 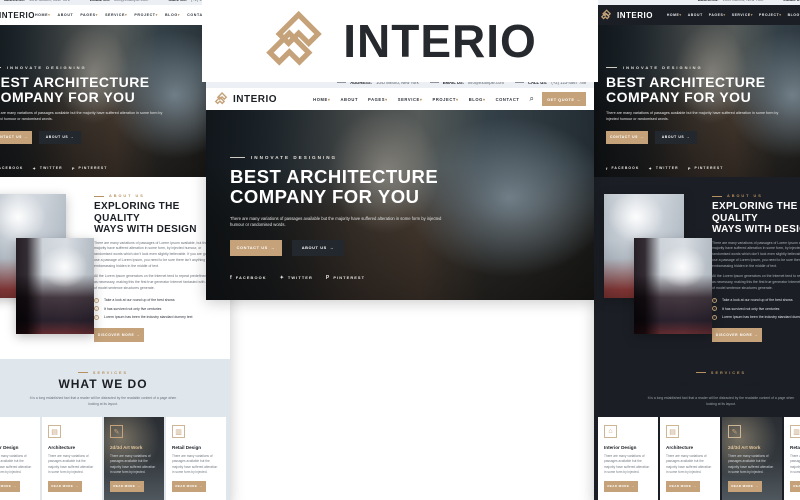 I want to click on services-kicker: SERVICES, so click(x=115, y=373).